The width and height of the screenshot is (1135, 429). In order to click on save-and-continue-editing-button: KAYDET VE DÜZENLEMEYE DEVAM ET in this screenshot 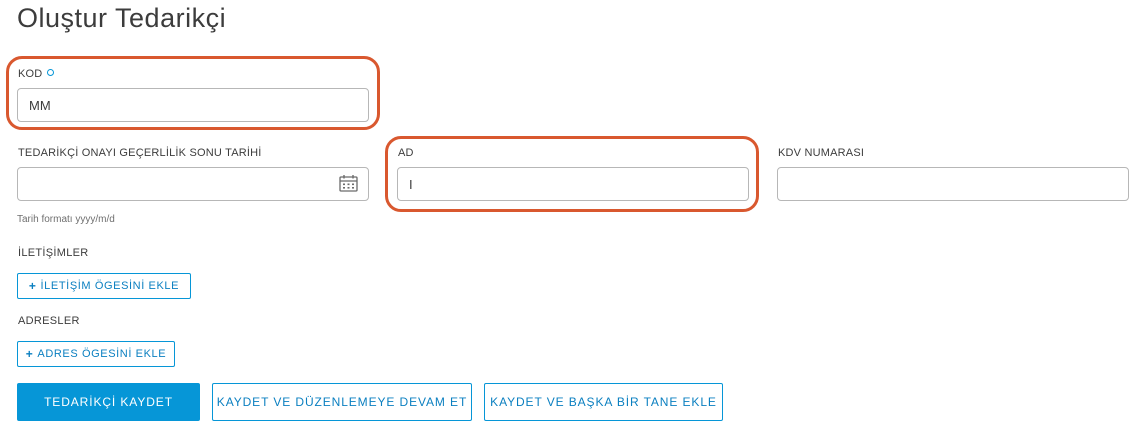, I will do `click(342, 402)`.